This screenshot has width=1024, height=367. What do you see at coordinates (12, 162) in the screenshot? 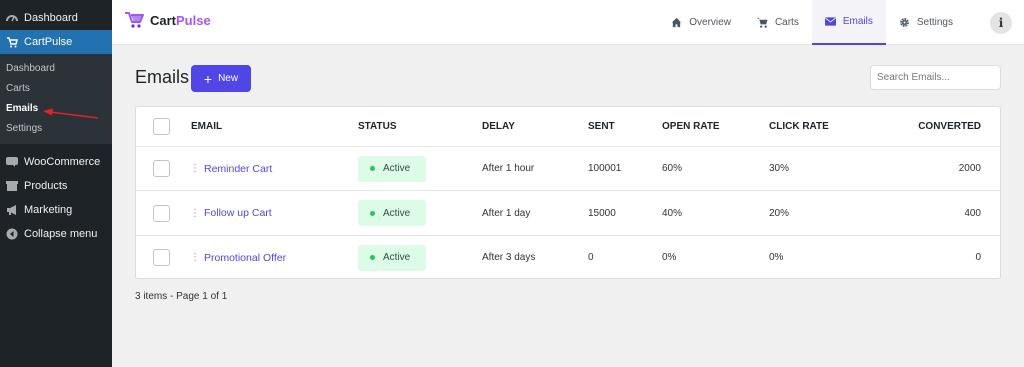
I see `woocommerce-icon` at bounding box center [12, 162].